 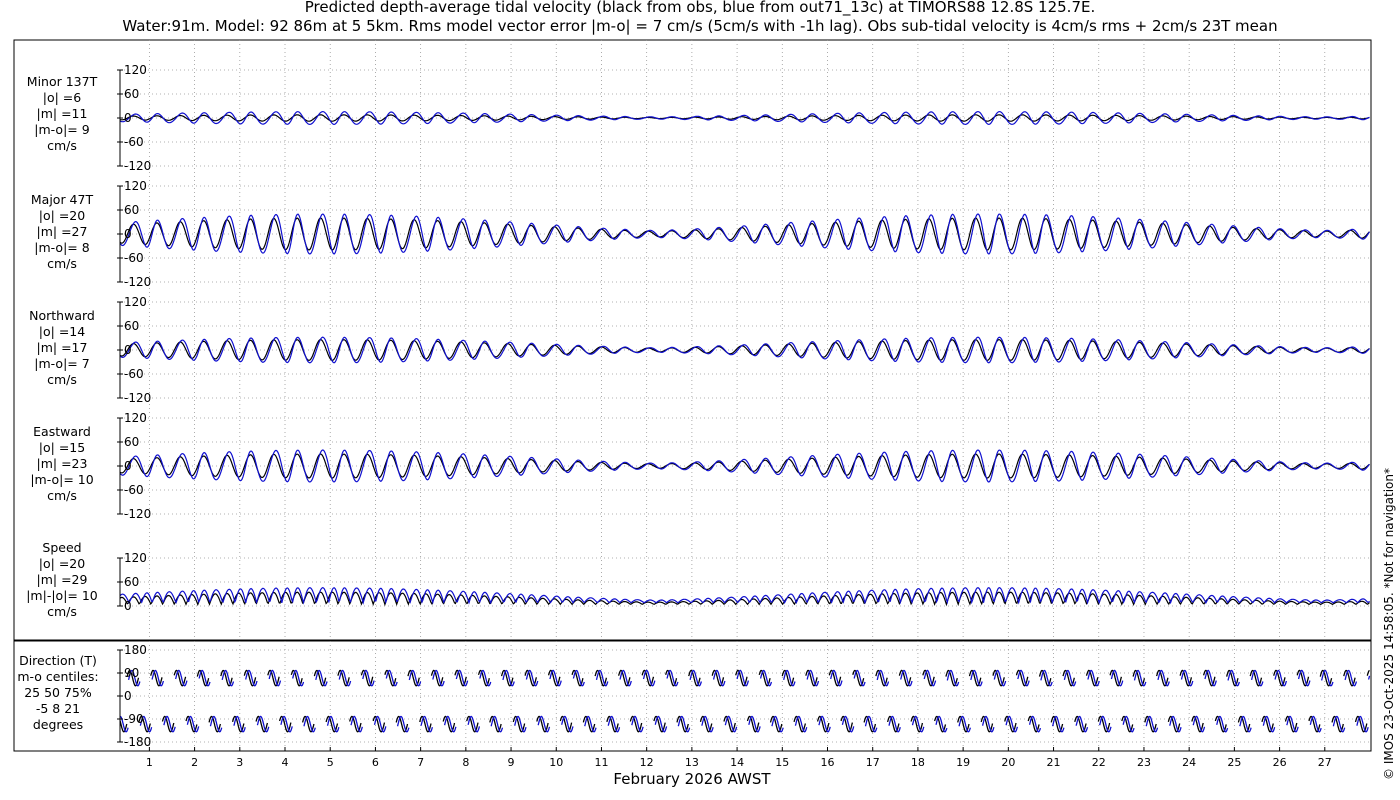 What do you see at coordinates (62, 97) in the screenshot?
I see `panel-label-minor: |o| =6` at bounding box center [62, 97].